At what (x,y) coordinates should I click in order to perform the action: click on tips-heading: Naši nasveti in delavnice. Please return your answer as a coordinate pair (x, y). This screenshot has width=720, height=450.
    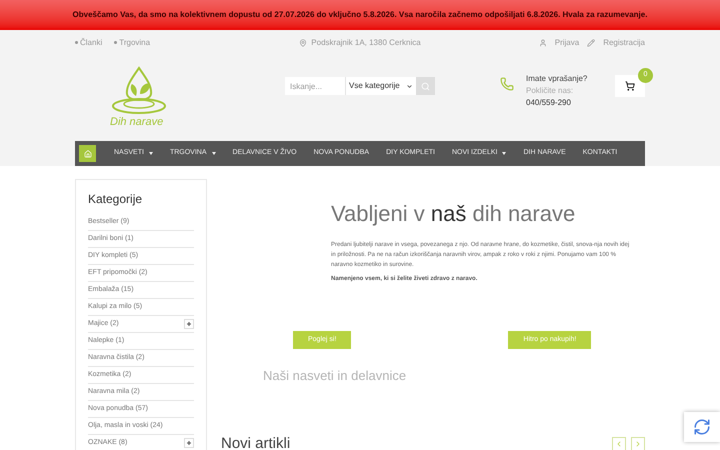
    Looking at the image, I should click on (335, 376).